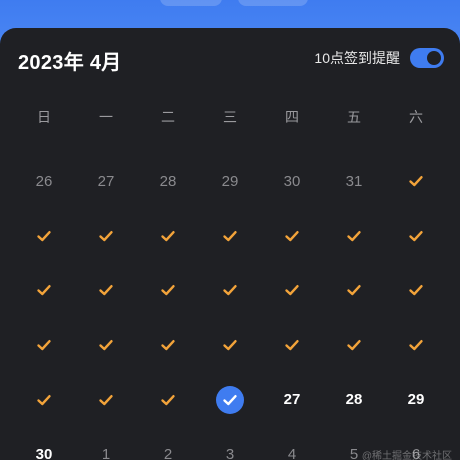 The image size is (460, 460). I want to click on day-cell: 2, so click(168, 443).